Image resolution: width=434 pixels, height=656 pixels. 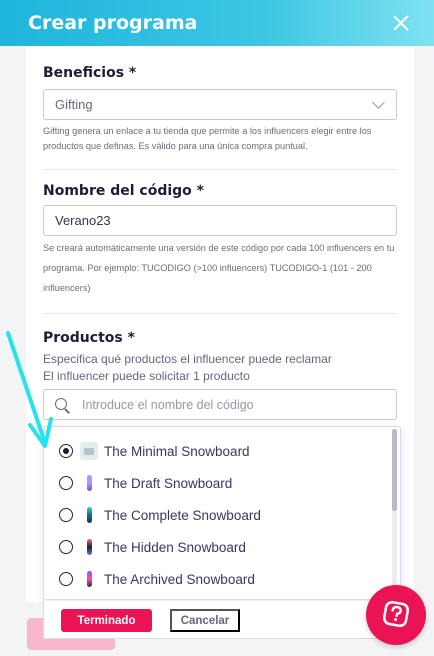 I want to click on help-chat-icon, so click(x=396, y=614).